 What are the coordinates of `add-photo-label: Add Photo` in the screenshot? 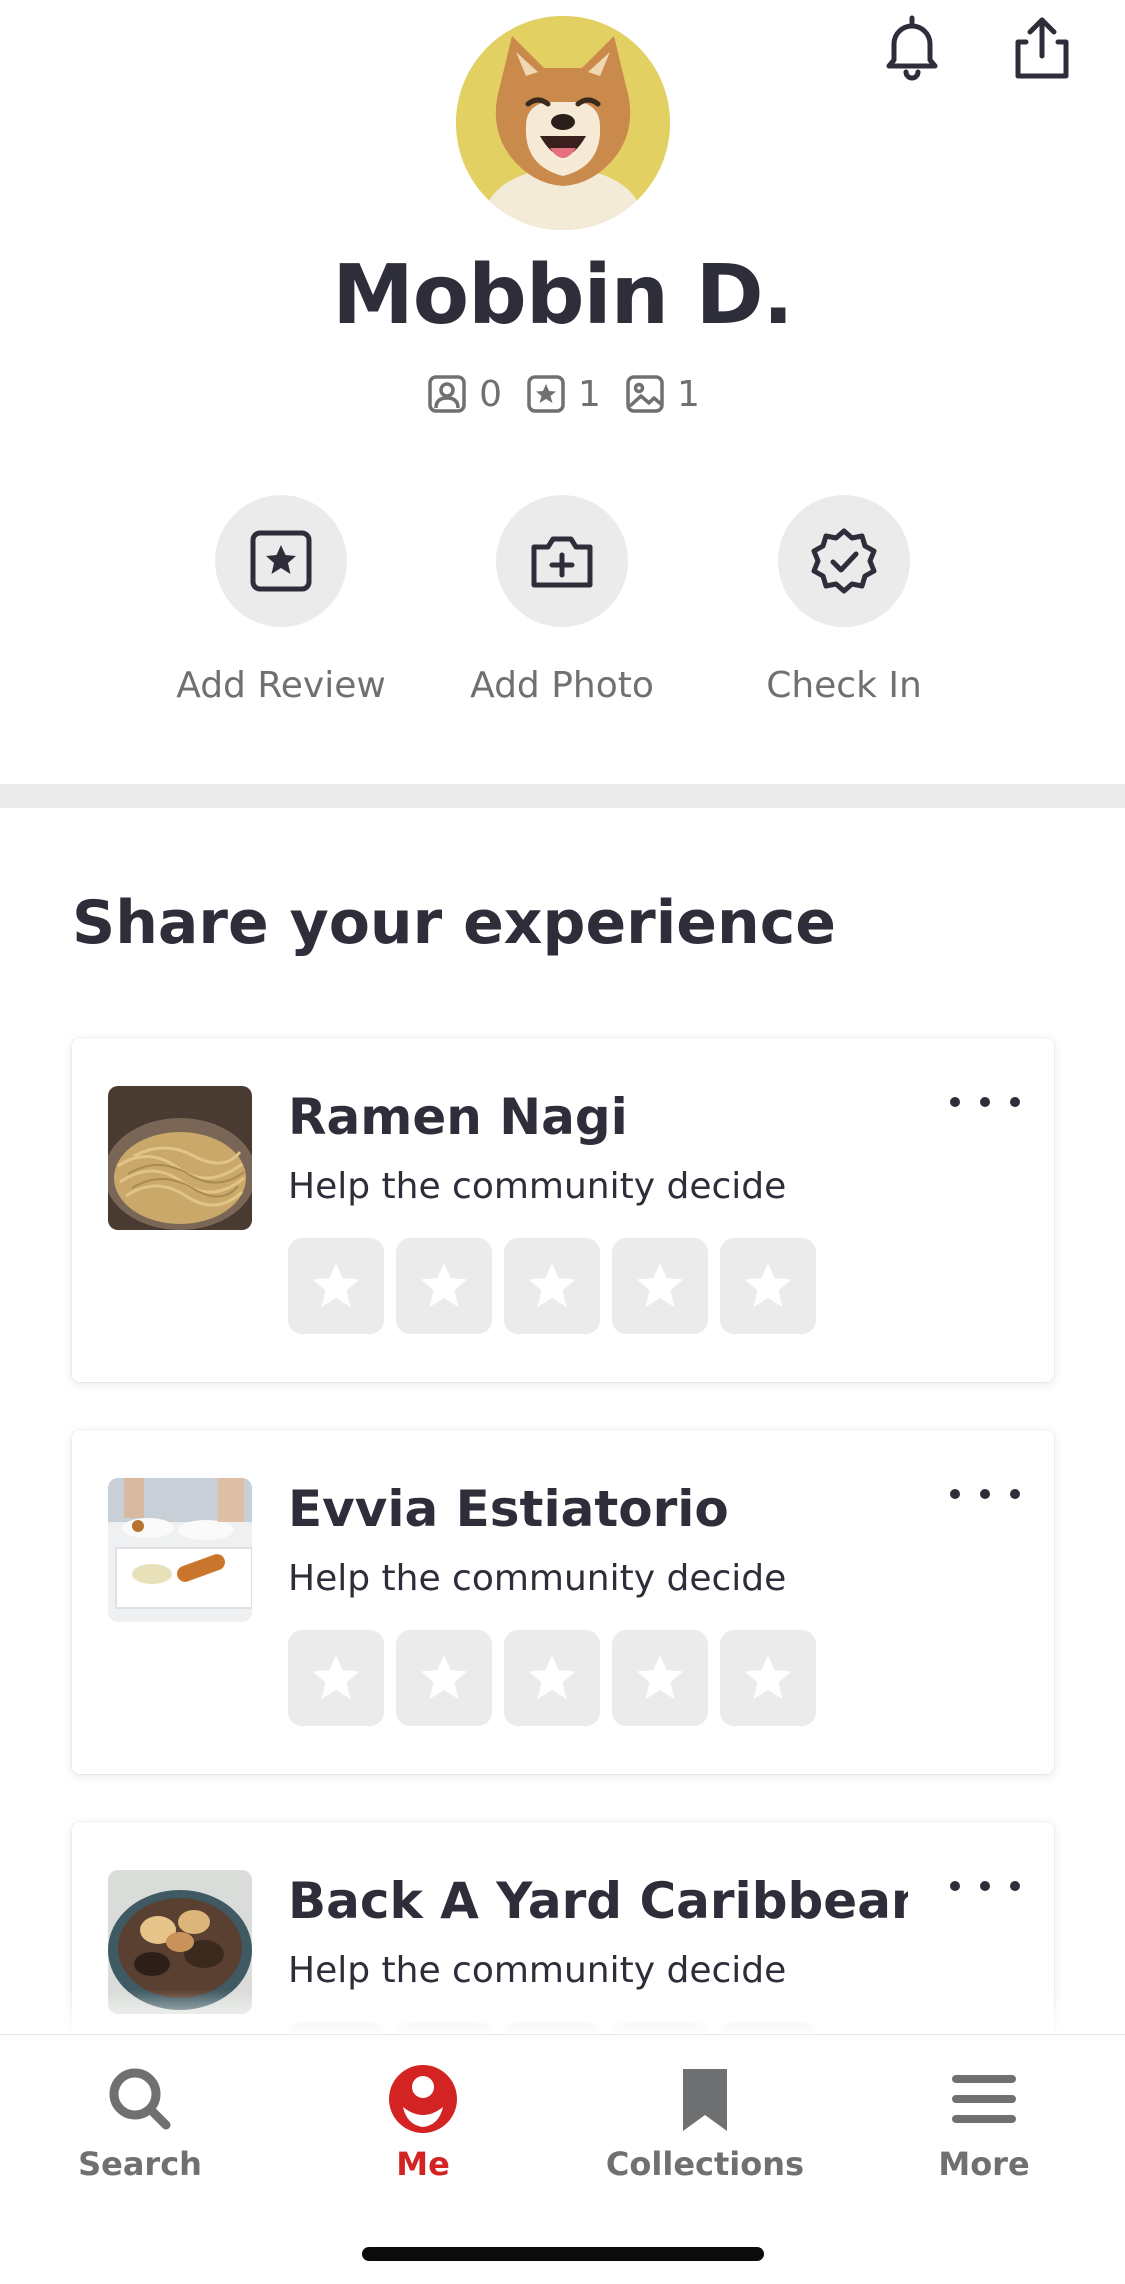 It's located at (562, 685).